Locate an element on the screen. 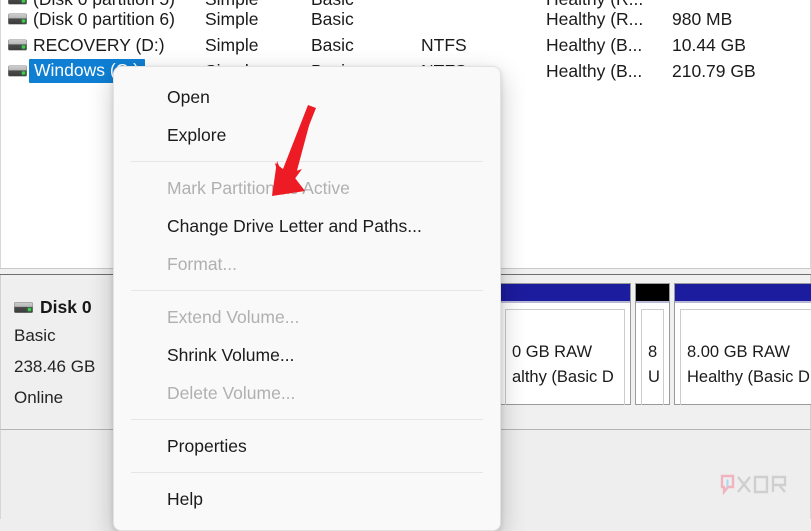 Image resolution: width=811 pixels, height=531 pixels. menu-item-open: Open is located at coordinates (307, 97).